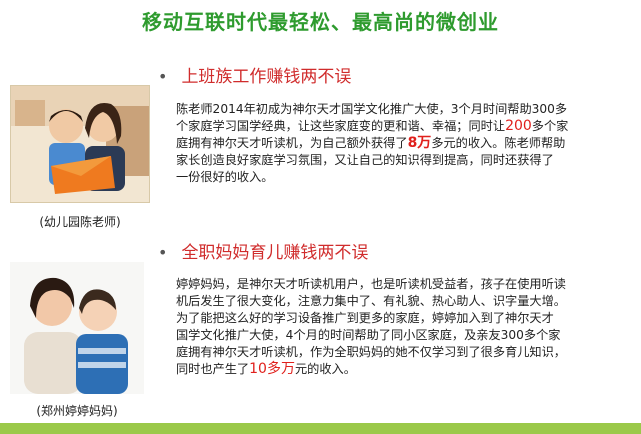 This screenshot has height=434, width=641. Describe the element at coordinates (365, 318) in the screenshot. I see `paragraph-line: 为了能把这么好的学习设备推广到更多的家庭，婷婷加入到了神尔天才` at that location.